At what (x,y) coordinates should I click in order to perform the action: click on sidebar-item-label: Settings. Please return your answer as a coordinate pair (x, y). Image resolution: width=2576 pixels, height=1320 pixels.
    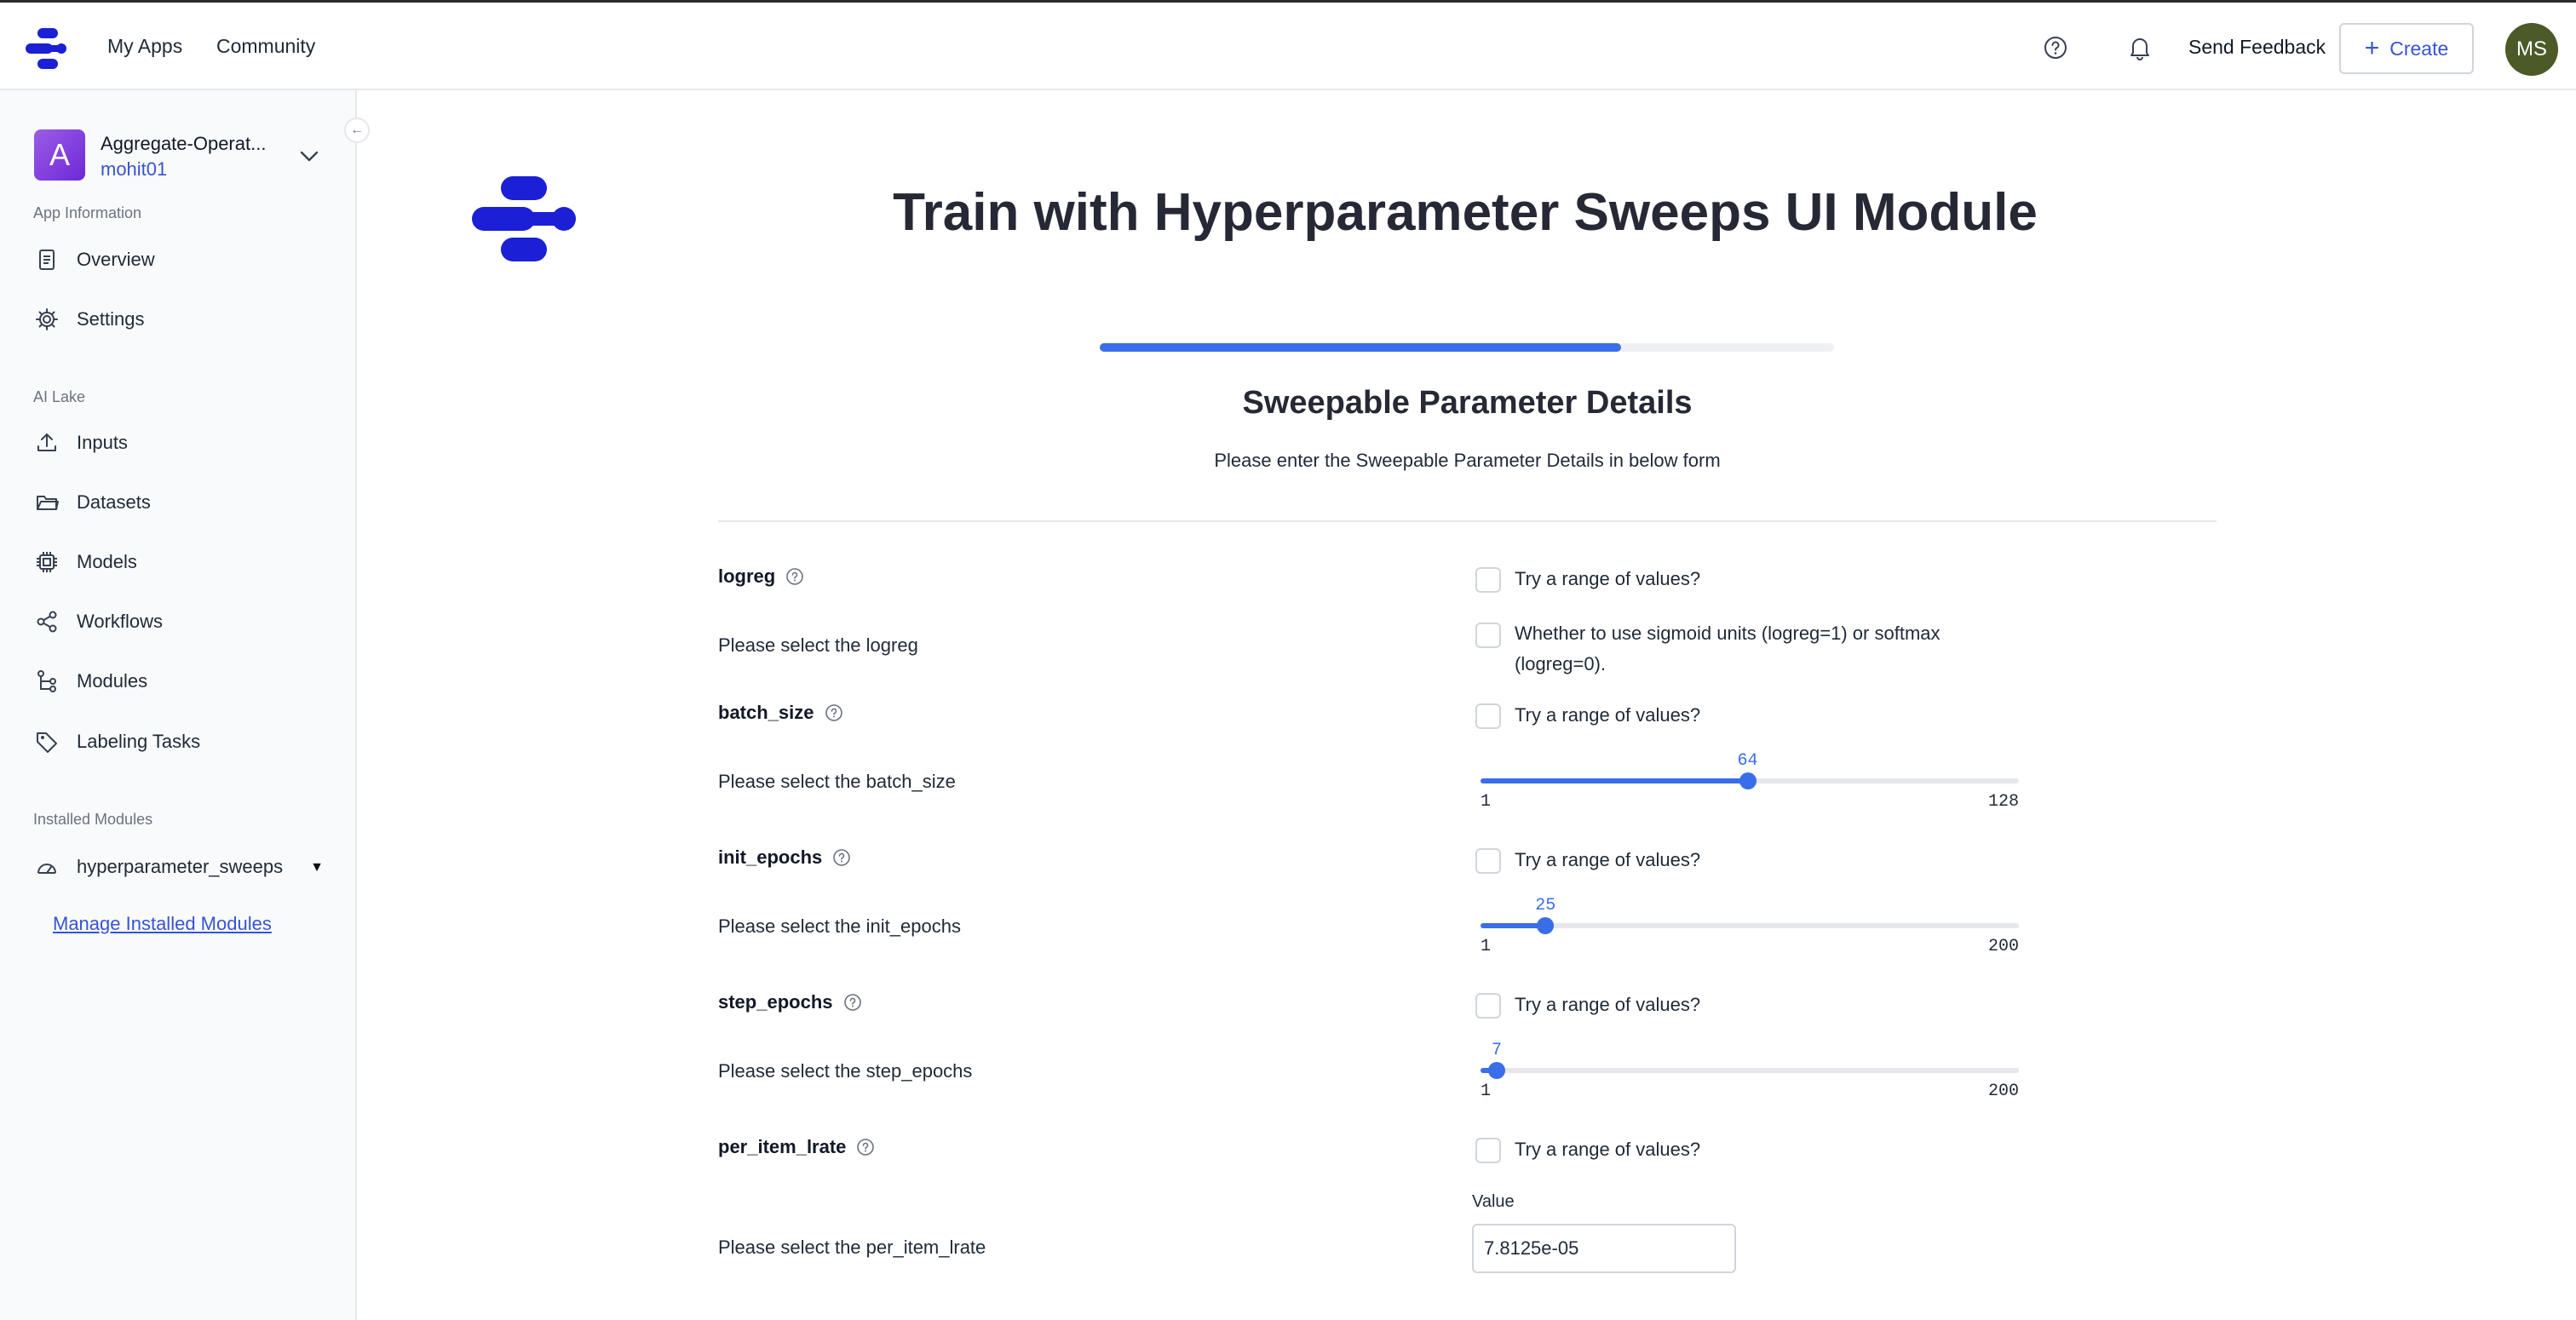
    Looking at the image, I should click on (111, 319).